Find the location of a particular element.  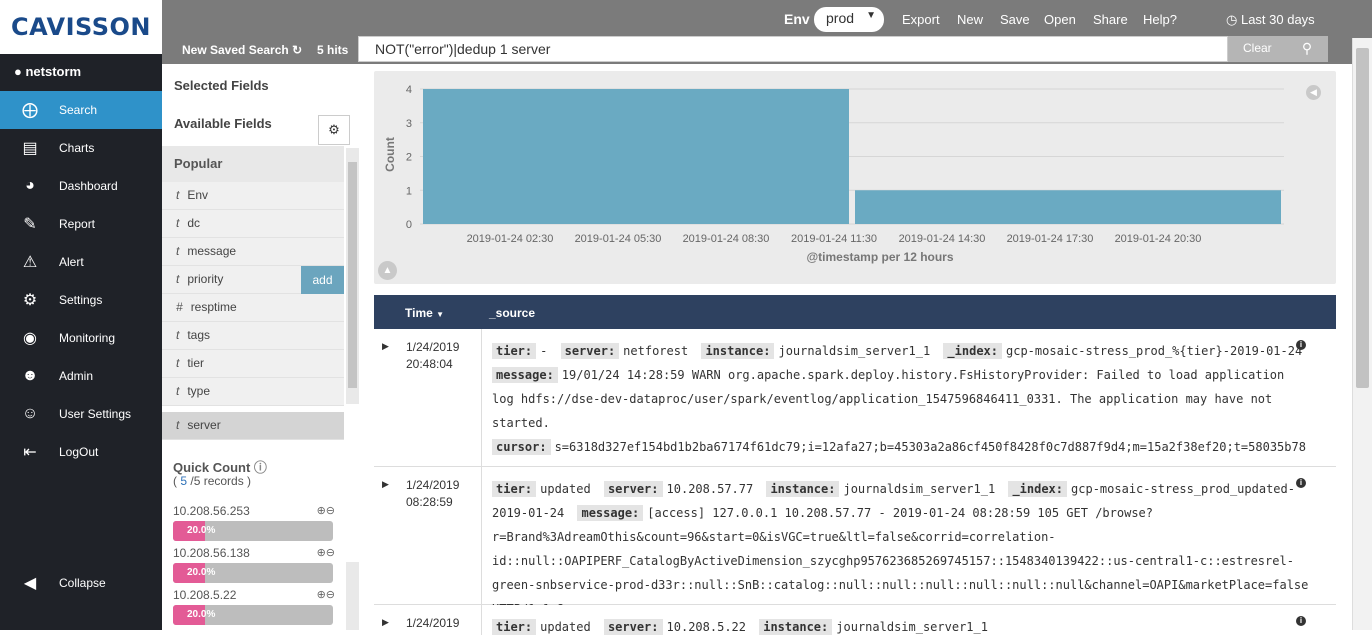

y-tick-label: 3 is located at coordinates (409, 124).